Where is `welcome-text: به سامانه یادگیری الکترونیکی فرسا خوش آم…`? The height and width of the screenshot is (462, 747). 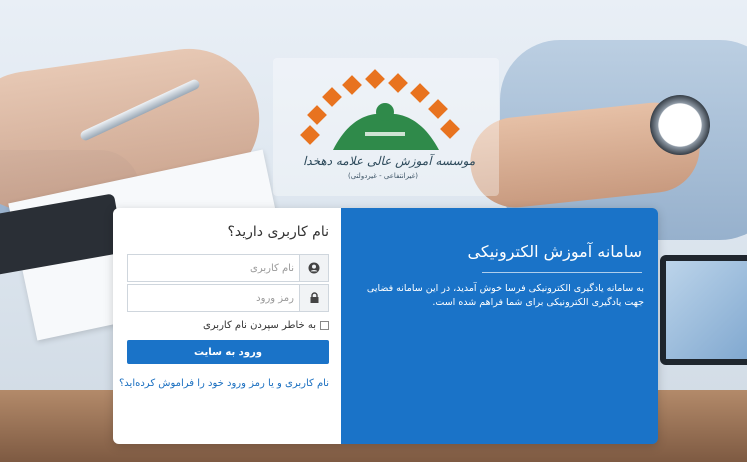
welcome-text: به سامانه یادگیری الکترونیکی فرسا خوش آم… is located at coordinates (505, 295).